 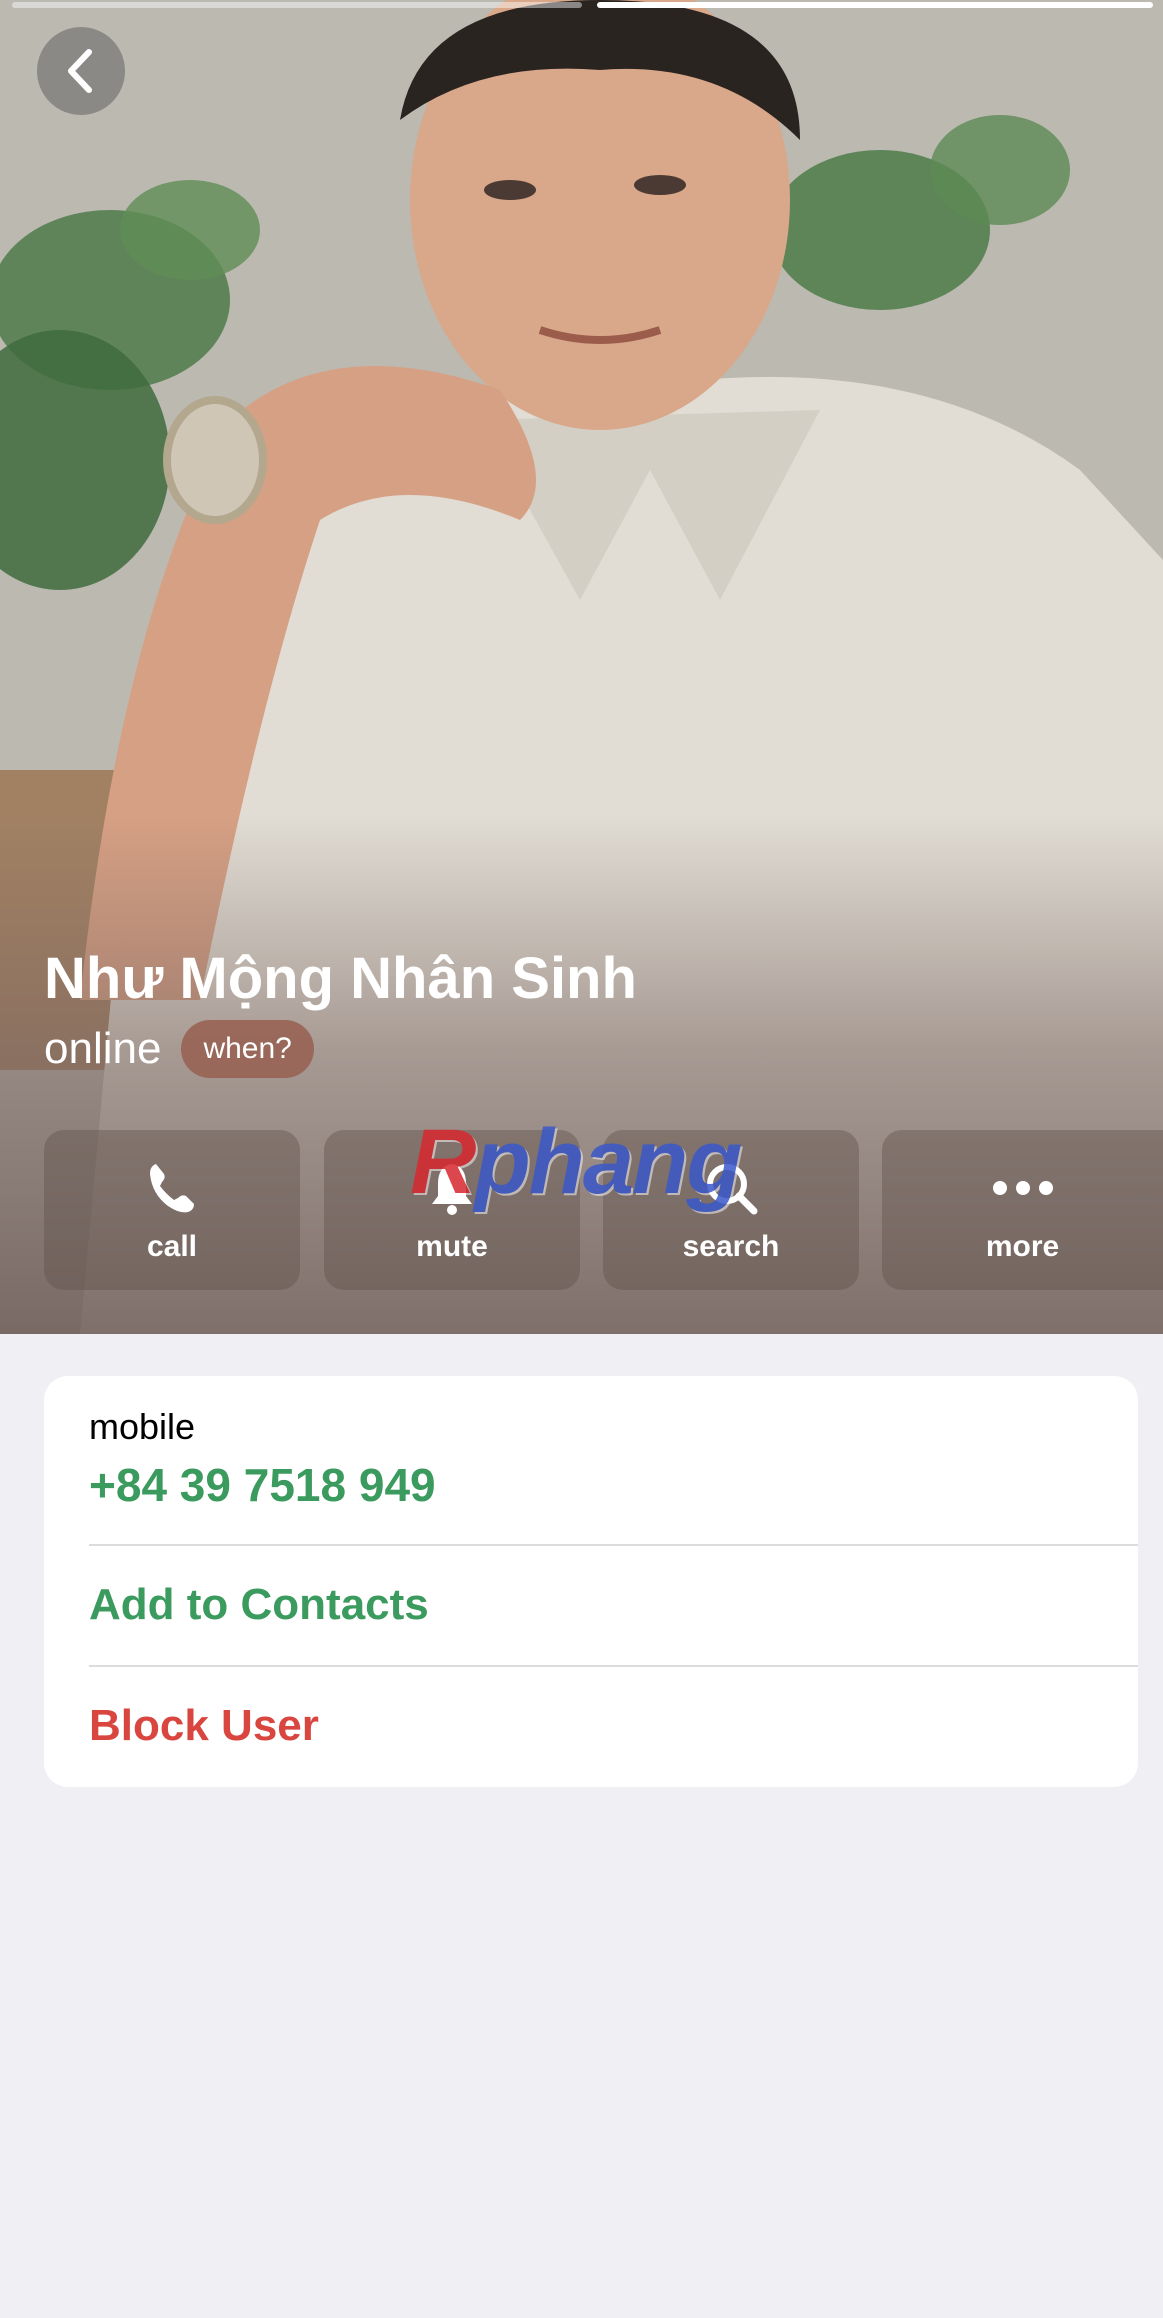 I want to click on chevron-left-icon, so click(x=80, y=71).